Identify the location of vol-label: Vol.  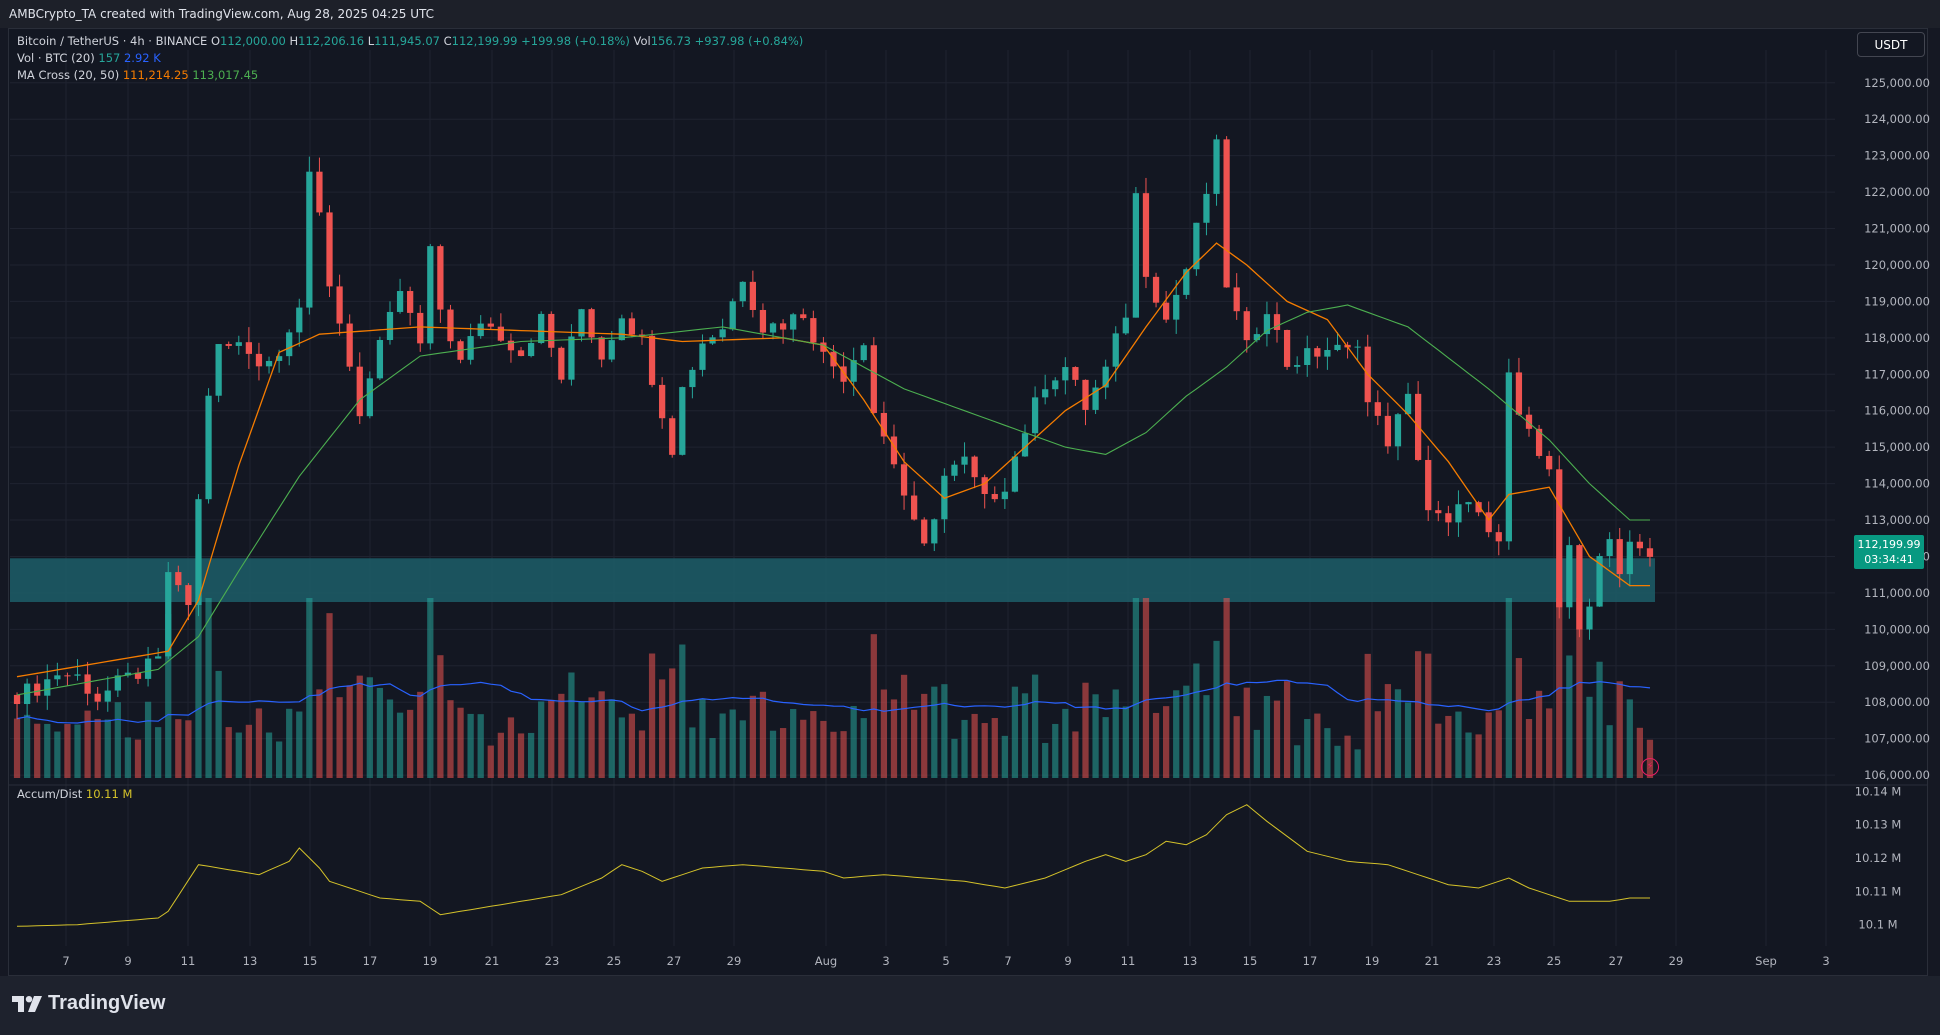
(642, 41).